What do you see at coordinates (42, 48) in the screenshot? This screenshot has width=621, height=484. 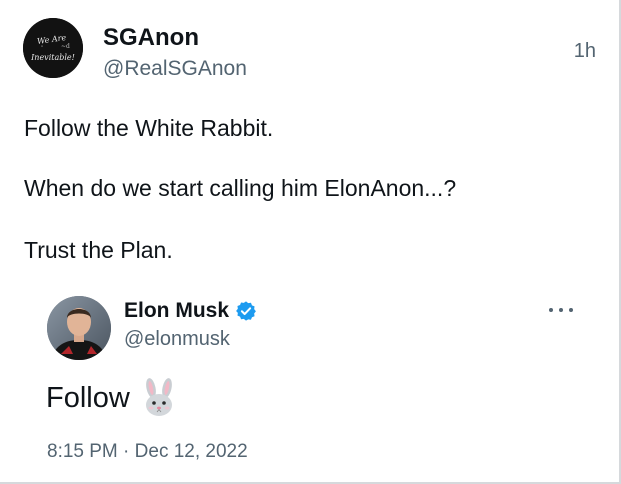 I see `avatar-logo-mark: "` at bounding box center [42, 48].